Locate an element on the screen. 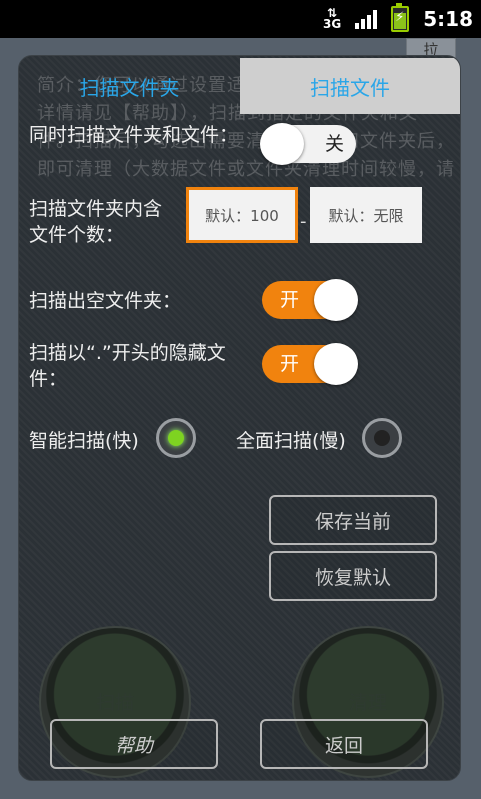 The height and width of the screenshot is (799, 481). network-3g-icon: ⇅ 3G is located at coordinates (332, 18).